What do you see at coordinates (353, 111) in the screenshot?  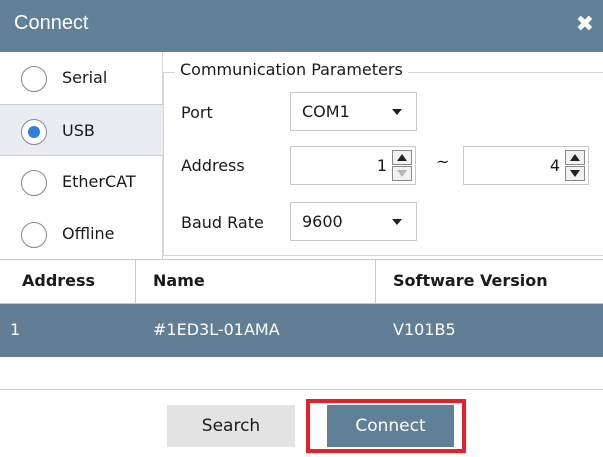 I see `port-select: COM1` at bounding box center [353, 111].